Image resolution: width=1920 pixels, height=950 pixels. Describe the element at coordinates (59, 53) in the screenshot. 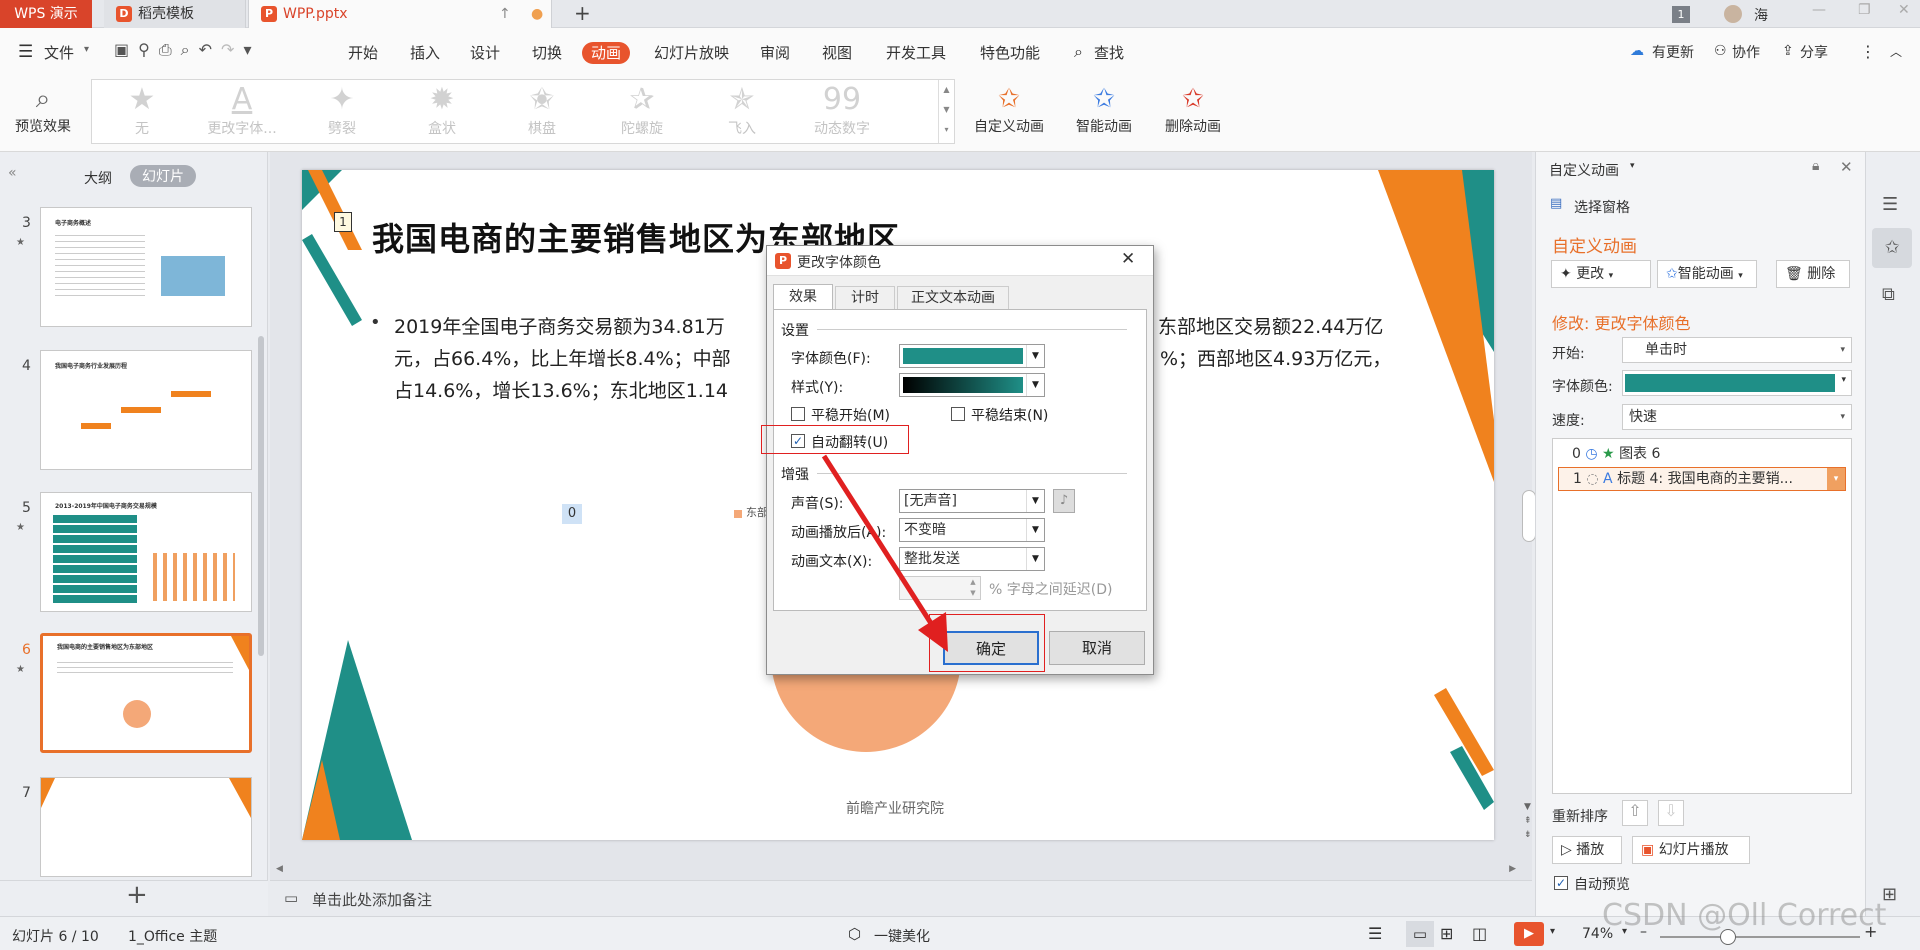

I see `menu-file: 文件` at that location.